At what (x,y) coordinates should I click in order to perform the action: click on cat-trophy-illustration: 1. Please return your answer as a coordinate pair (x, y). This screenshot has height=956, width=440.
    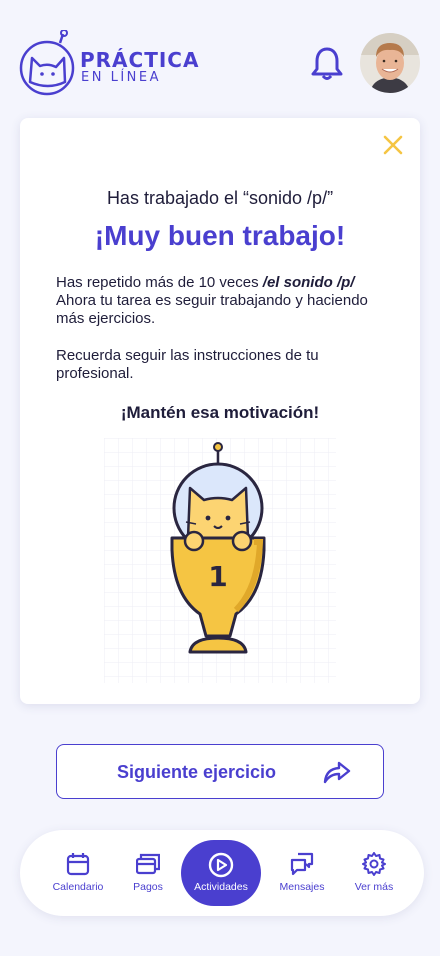
    Looking at the image, I should click on (220, 560).